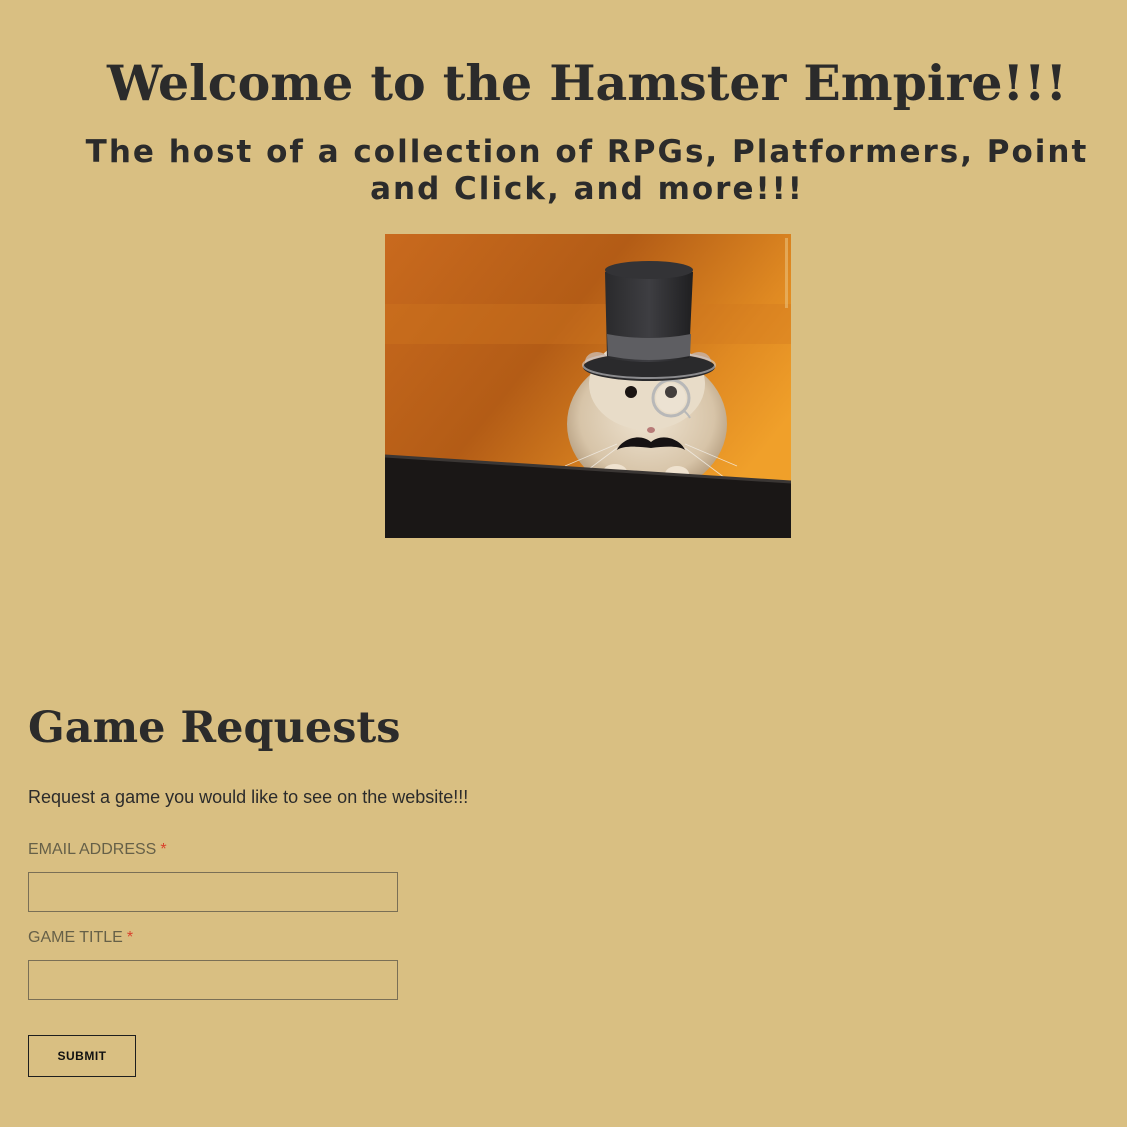 This screenshot has height=1127, width=1127. I want to click on section-title: Game Requests, so click(214, 728).